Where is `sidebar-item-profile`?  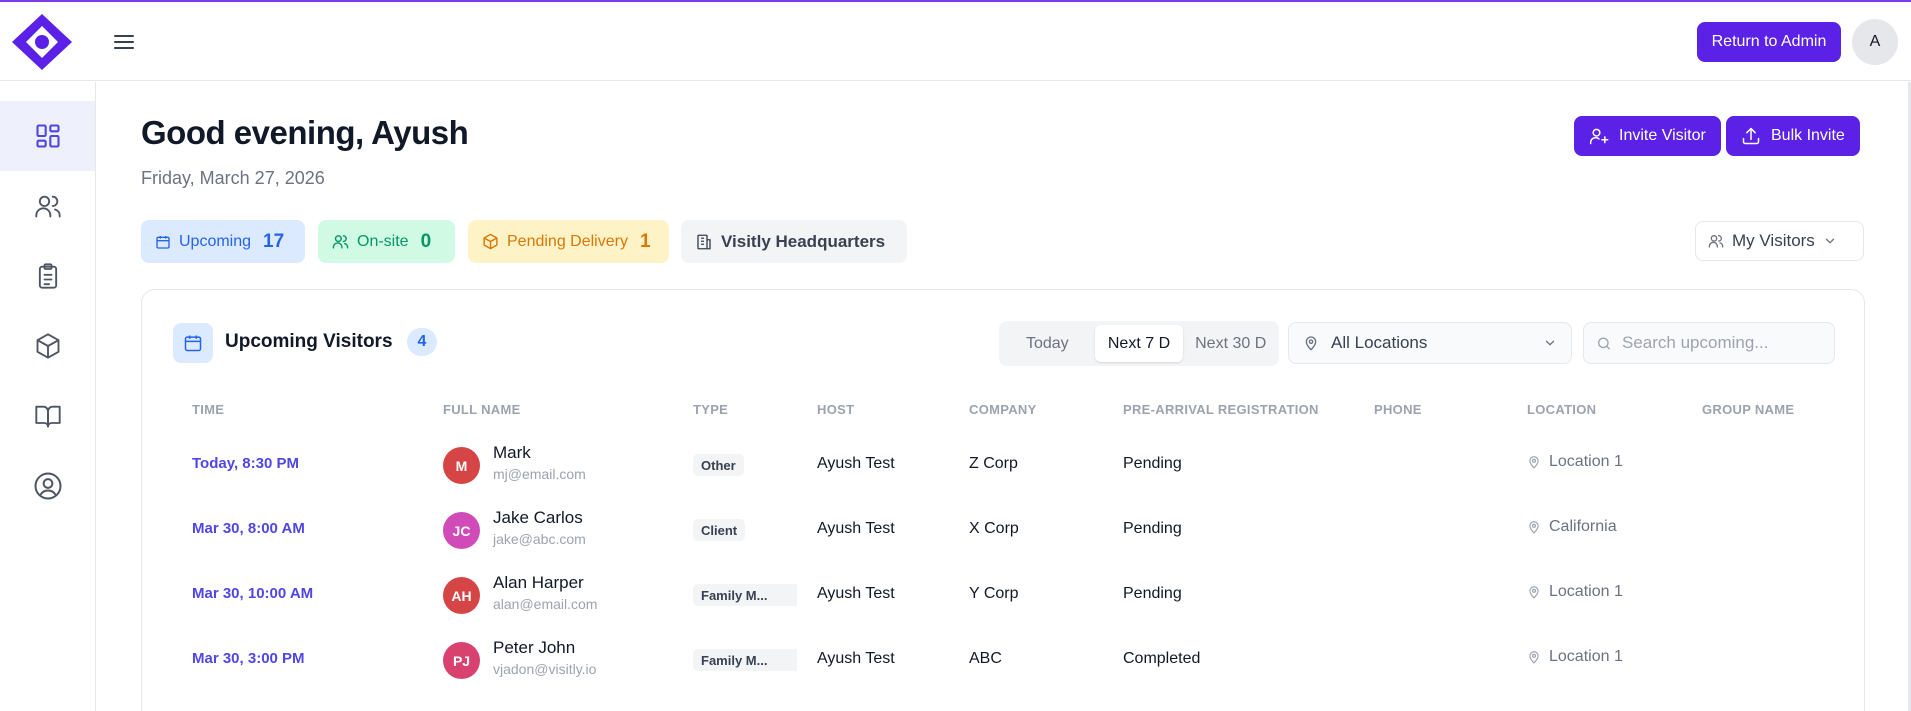 sidebar-item-profile is located at coordinates (47, 486).